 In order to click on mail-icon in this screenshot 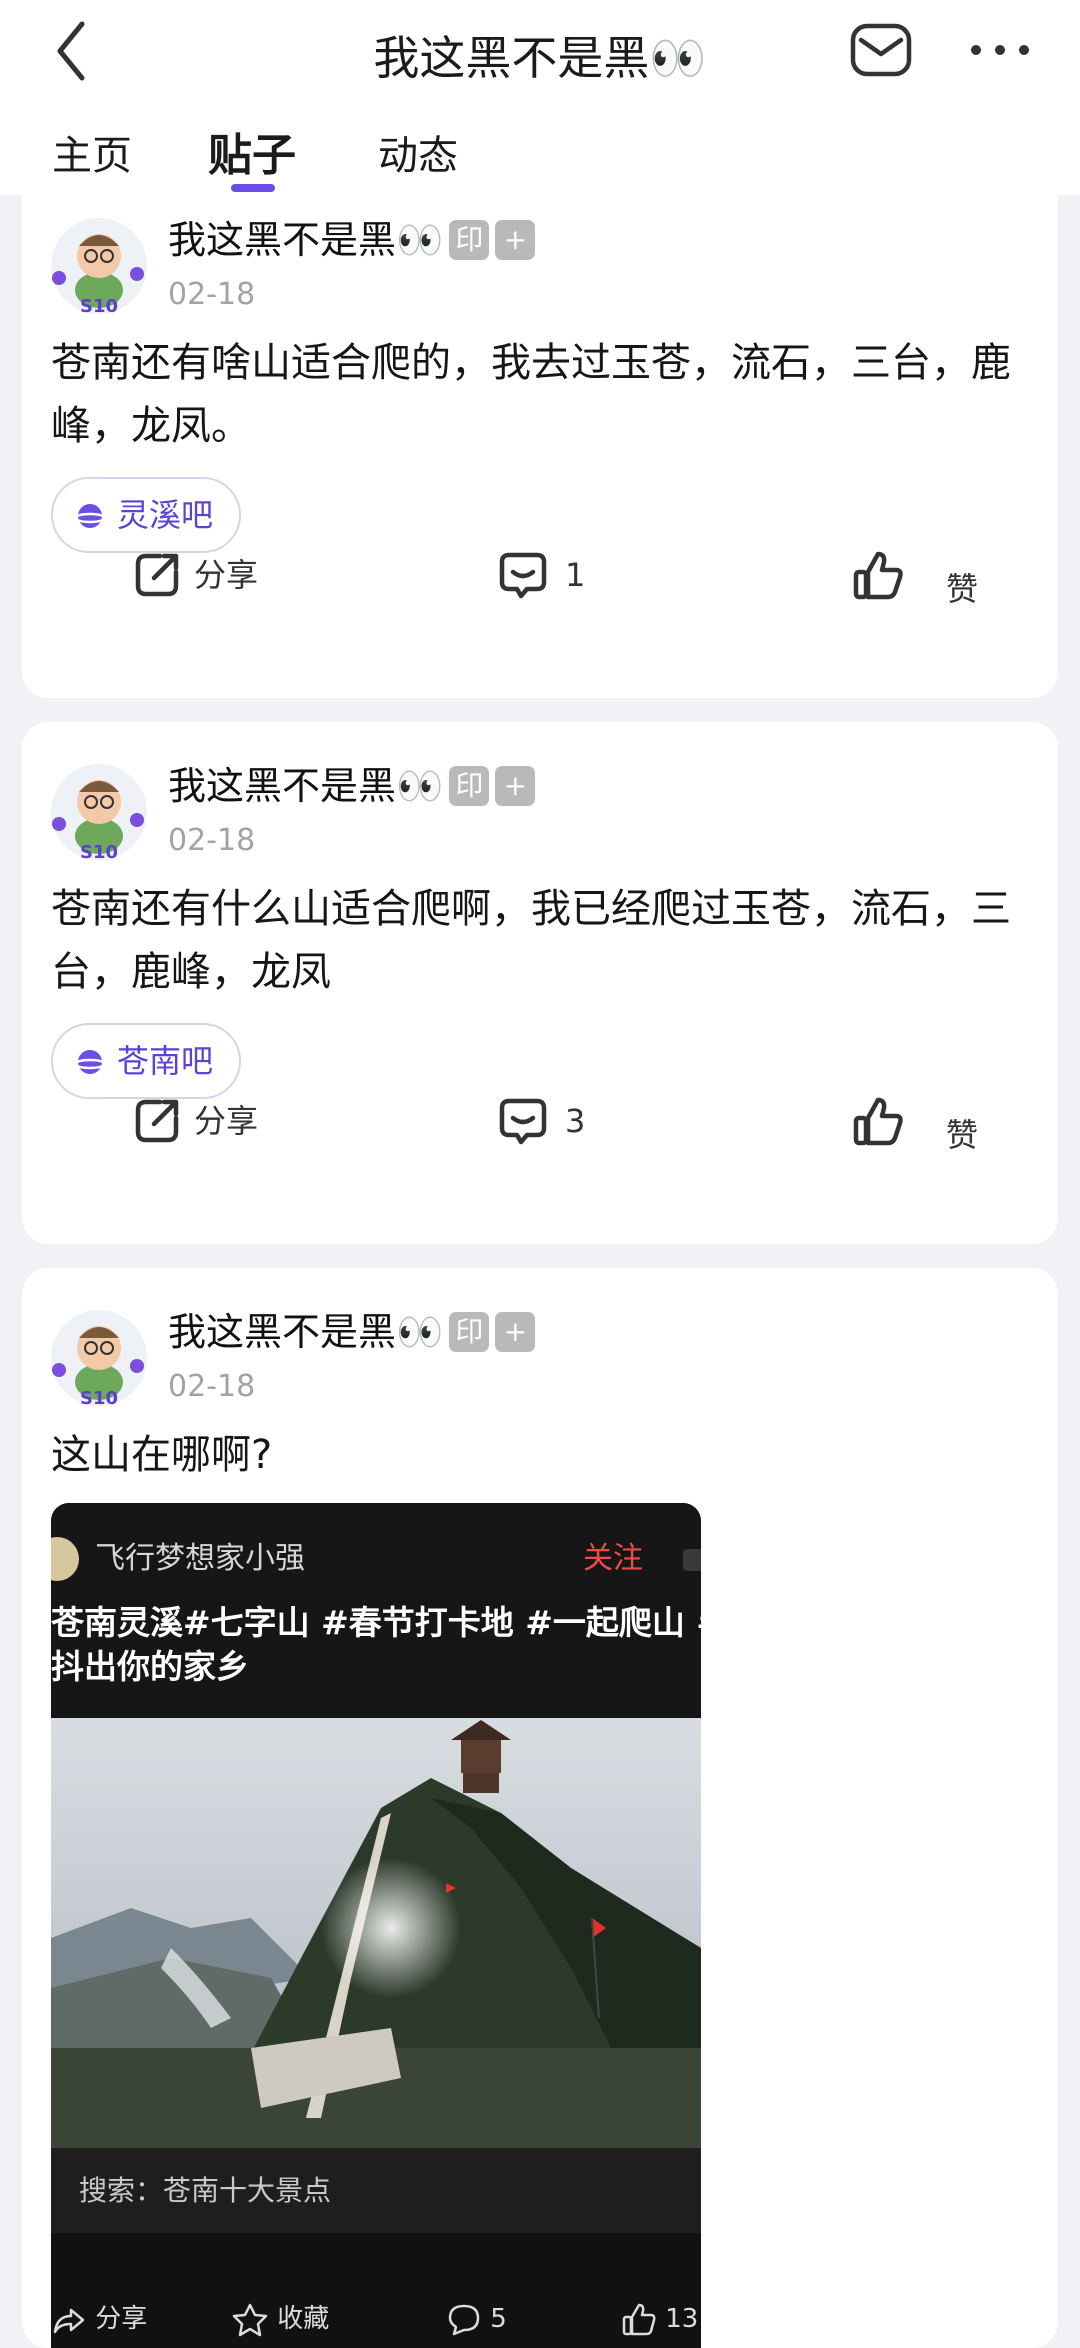, I will do `click(881, 50)`.